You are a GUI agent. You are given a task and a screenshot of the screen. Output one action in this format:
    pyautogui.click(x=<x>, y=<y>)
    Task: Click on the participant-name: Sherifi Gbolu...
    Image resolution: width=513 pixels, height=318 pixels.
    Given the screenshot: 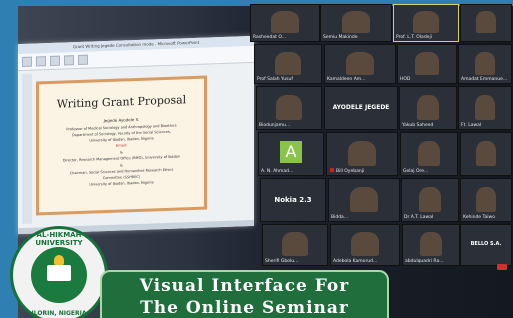 What is the action you would take?
    pyautogui.click(x=282, y=261)
    